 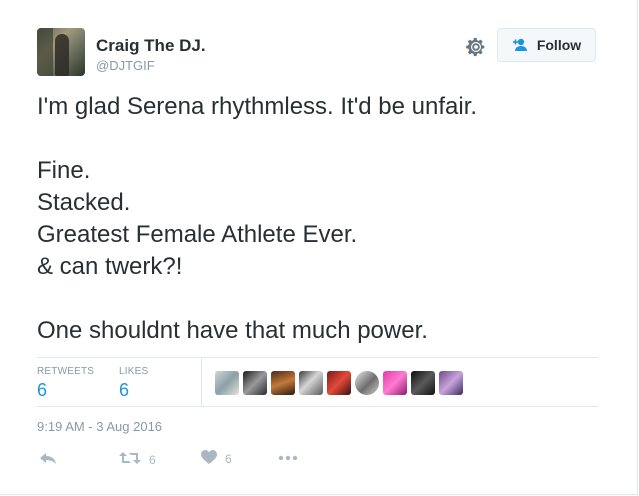 I want to click on like-count: 6, so click(x=228, y=459).